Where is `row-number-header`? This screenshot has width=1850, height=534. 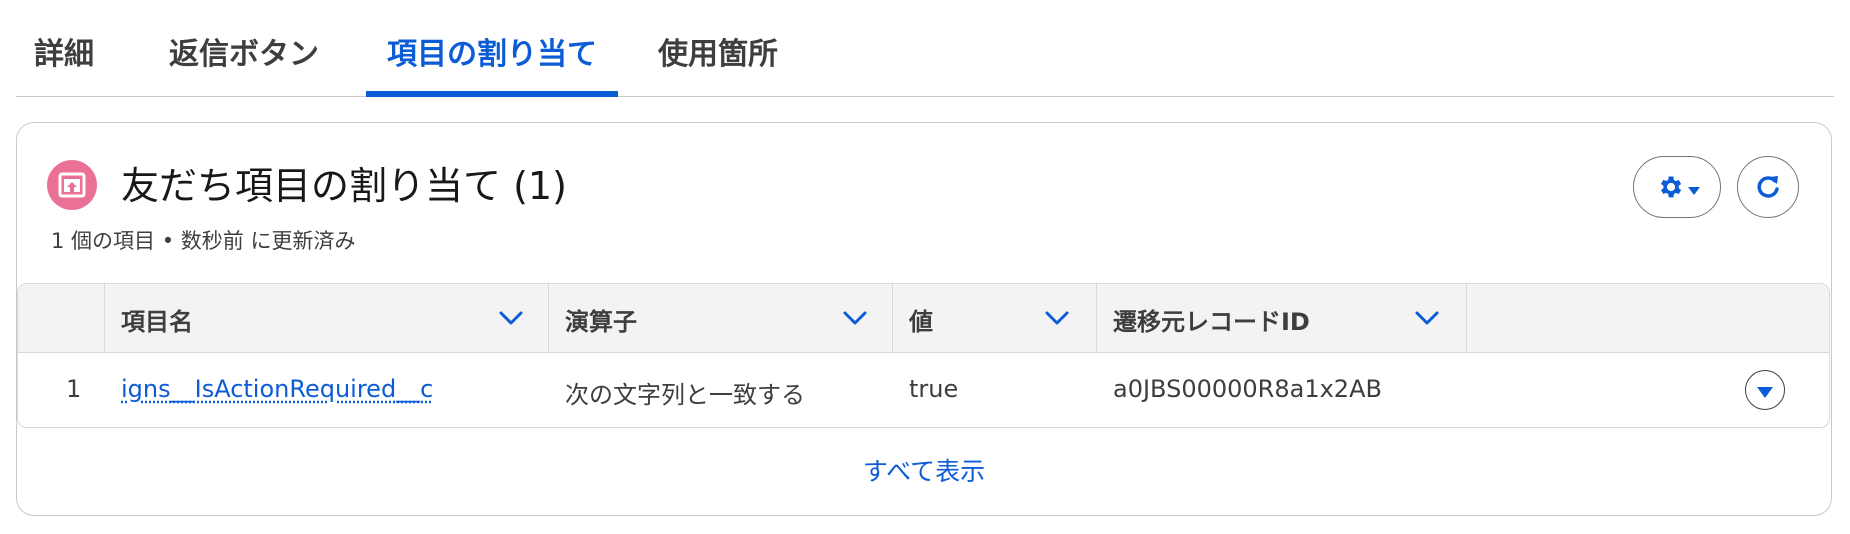
row-number-header is located at coordinates (61, 318).